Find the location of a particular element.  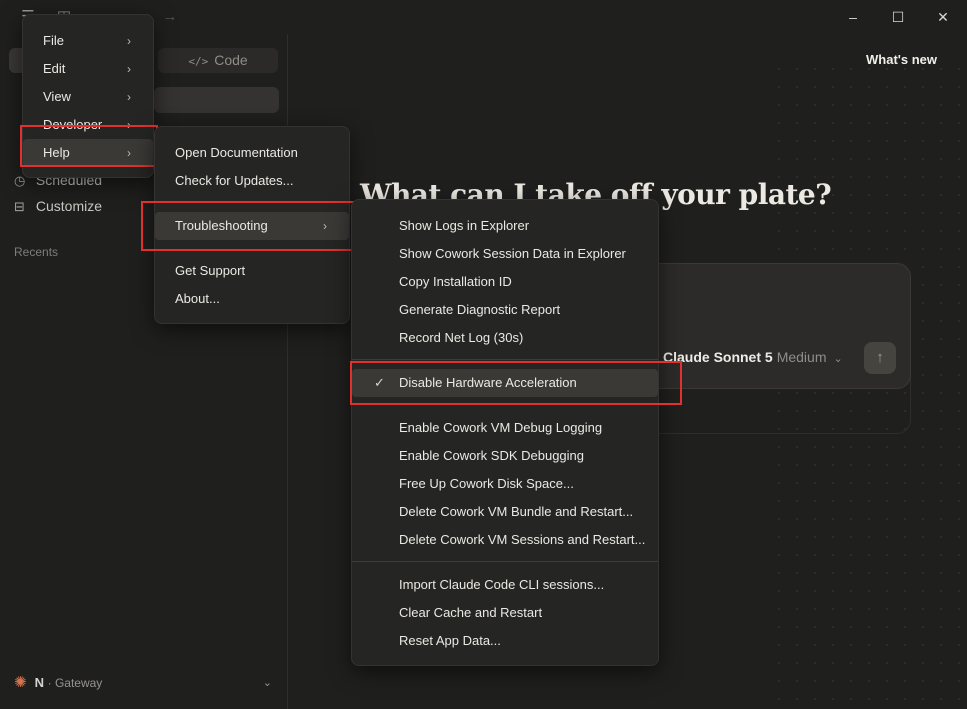

menu-item-file: File › is located at coordinates (88, 41).